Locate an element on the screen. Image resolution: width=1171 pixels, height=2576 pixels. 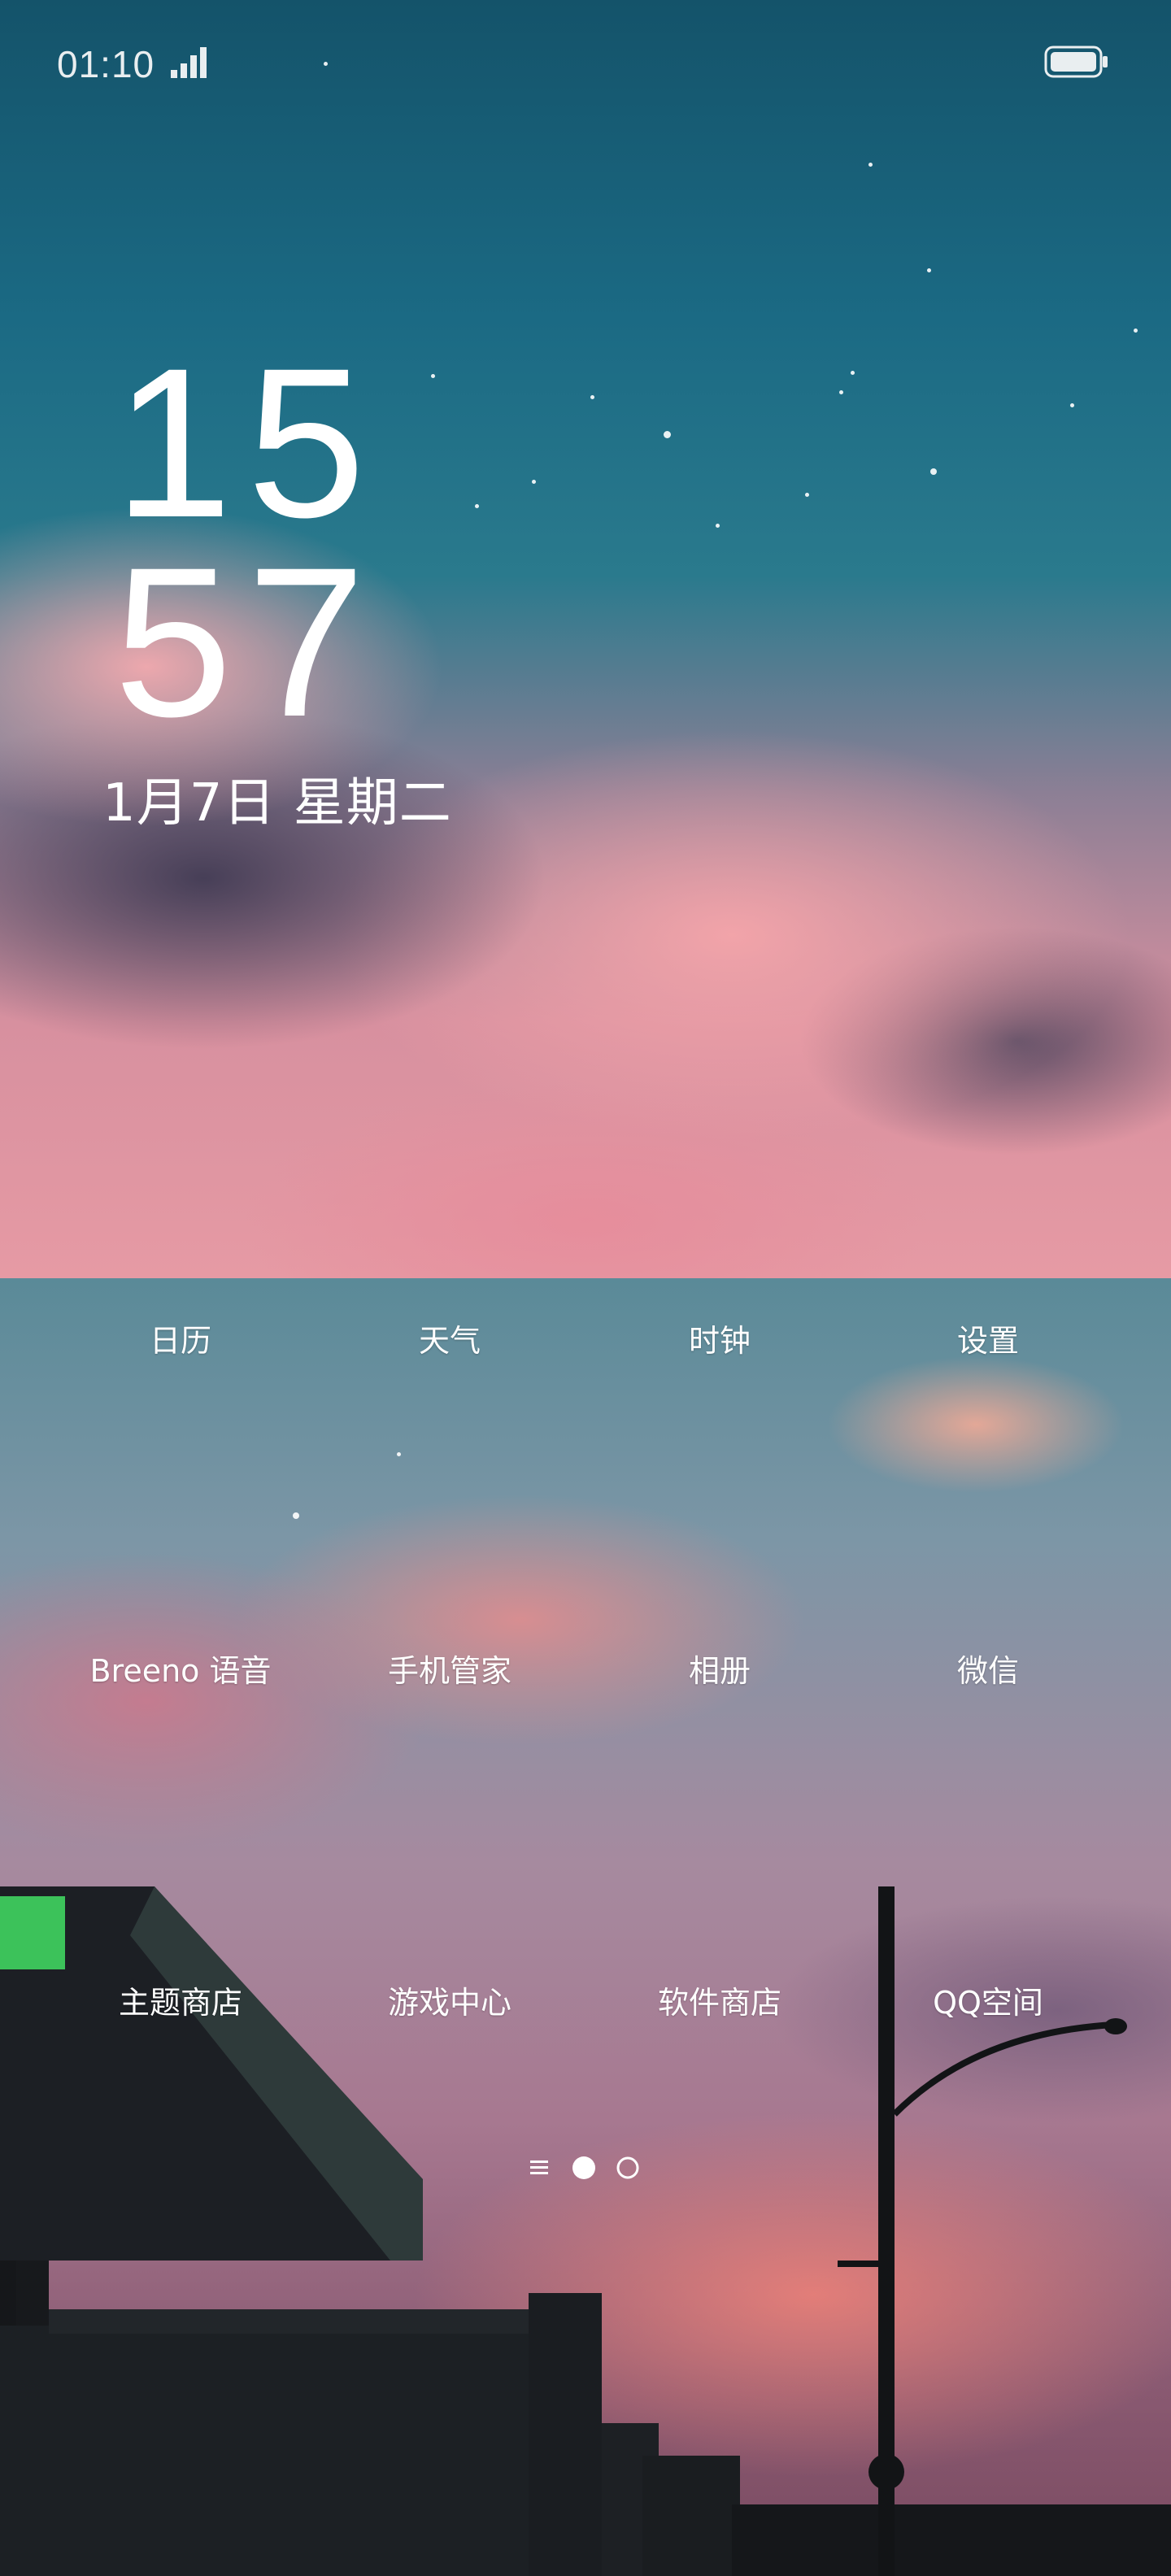
app-clock: 时钟 is located at coordinates (720, 1338).